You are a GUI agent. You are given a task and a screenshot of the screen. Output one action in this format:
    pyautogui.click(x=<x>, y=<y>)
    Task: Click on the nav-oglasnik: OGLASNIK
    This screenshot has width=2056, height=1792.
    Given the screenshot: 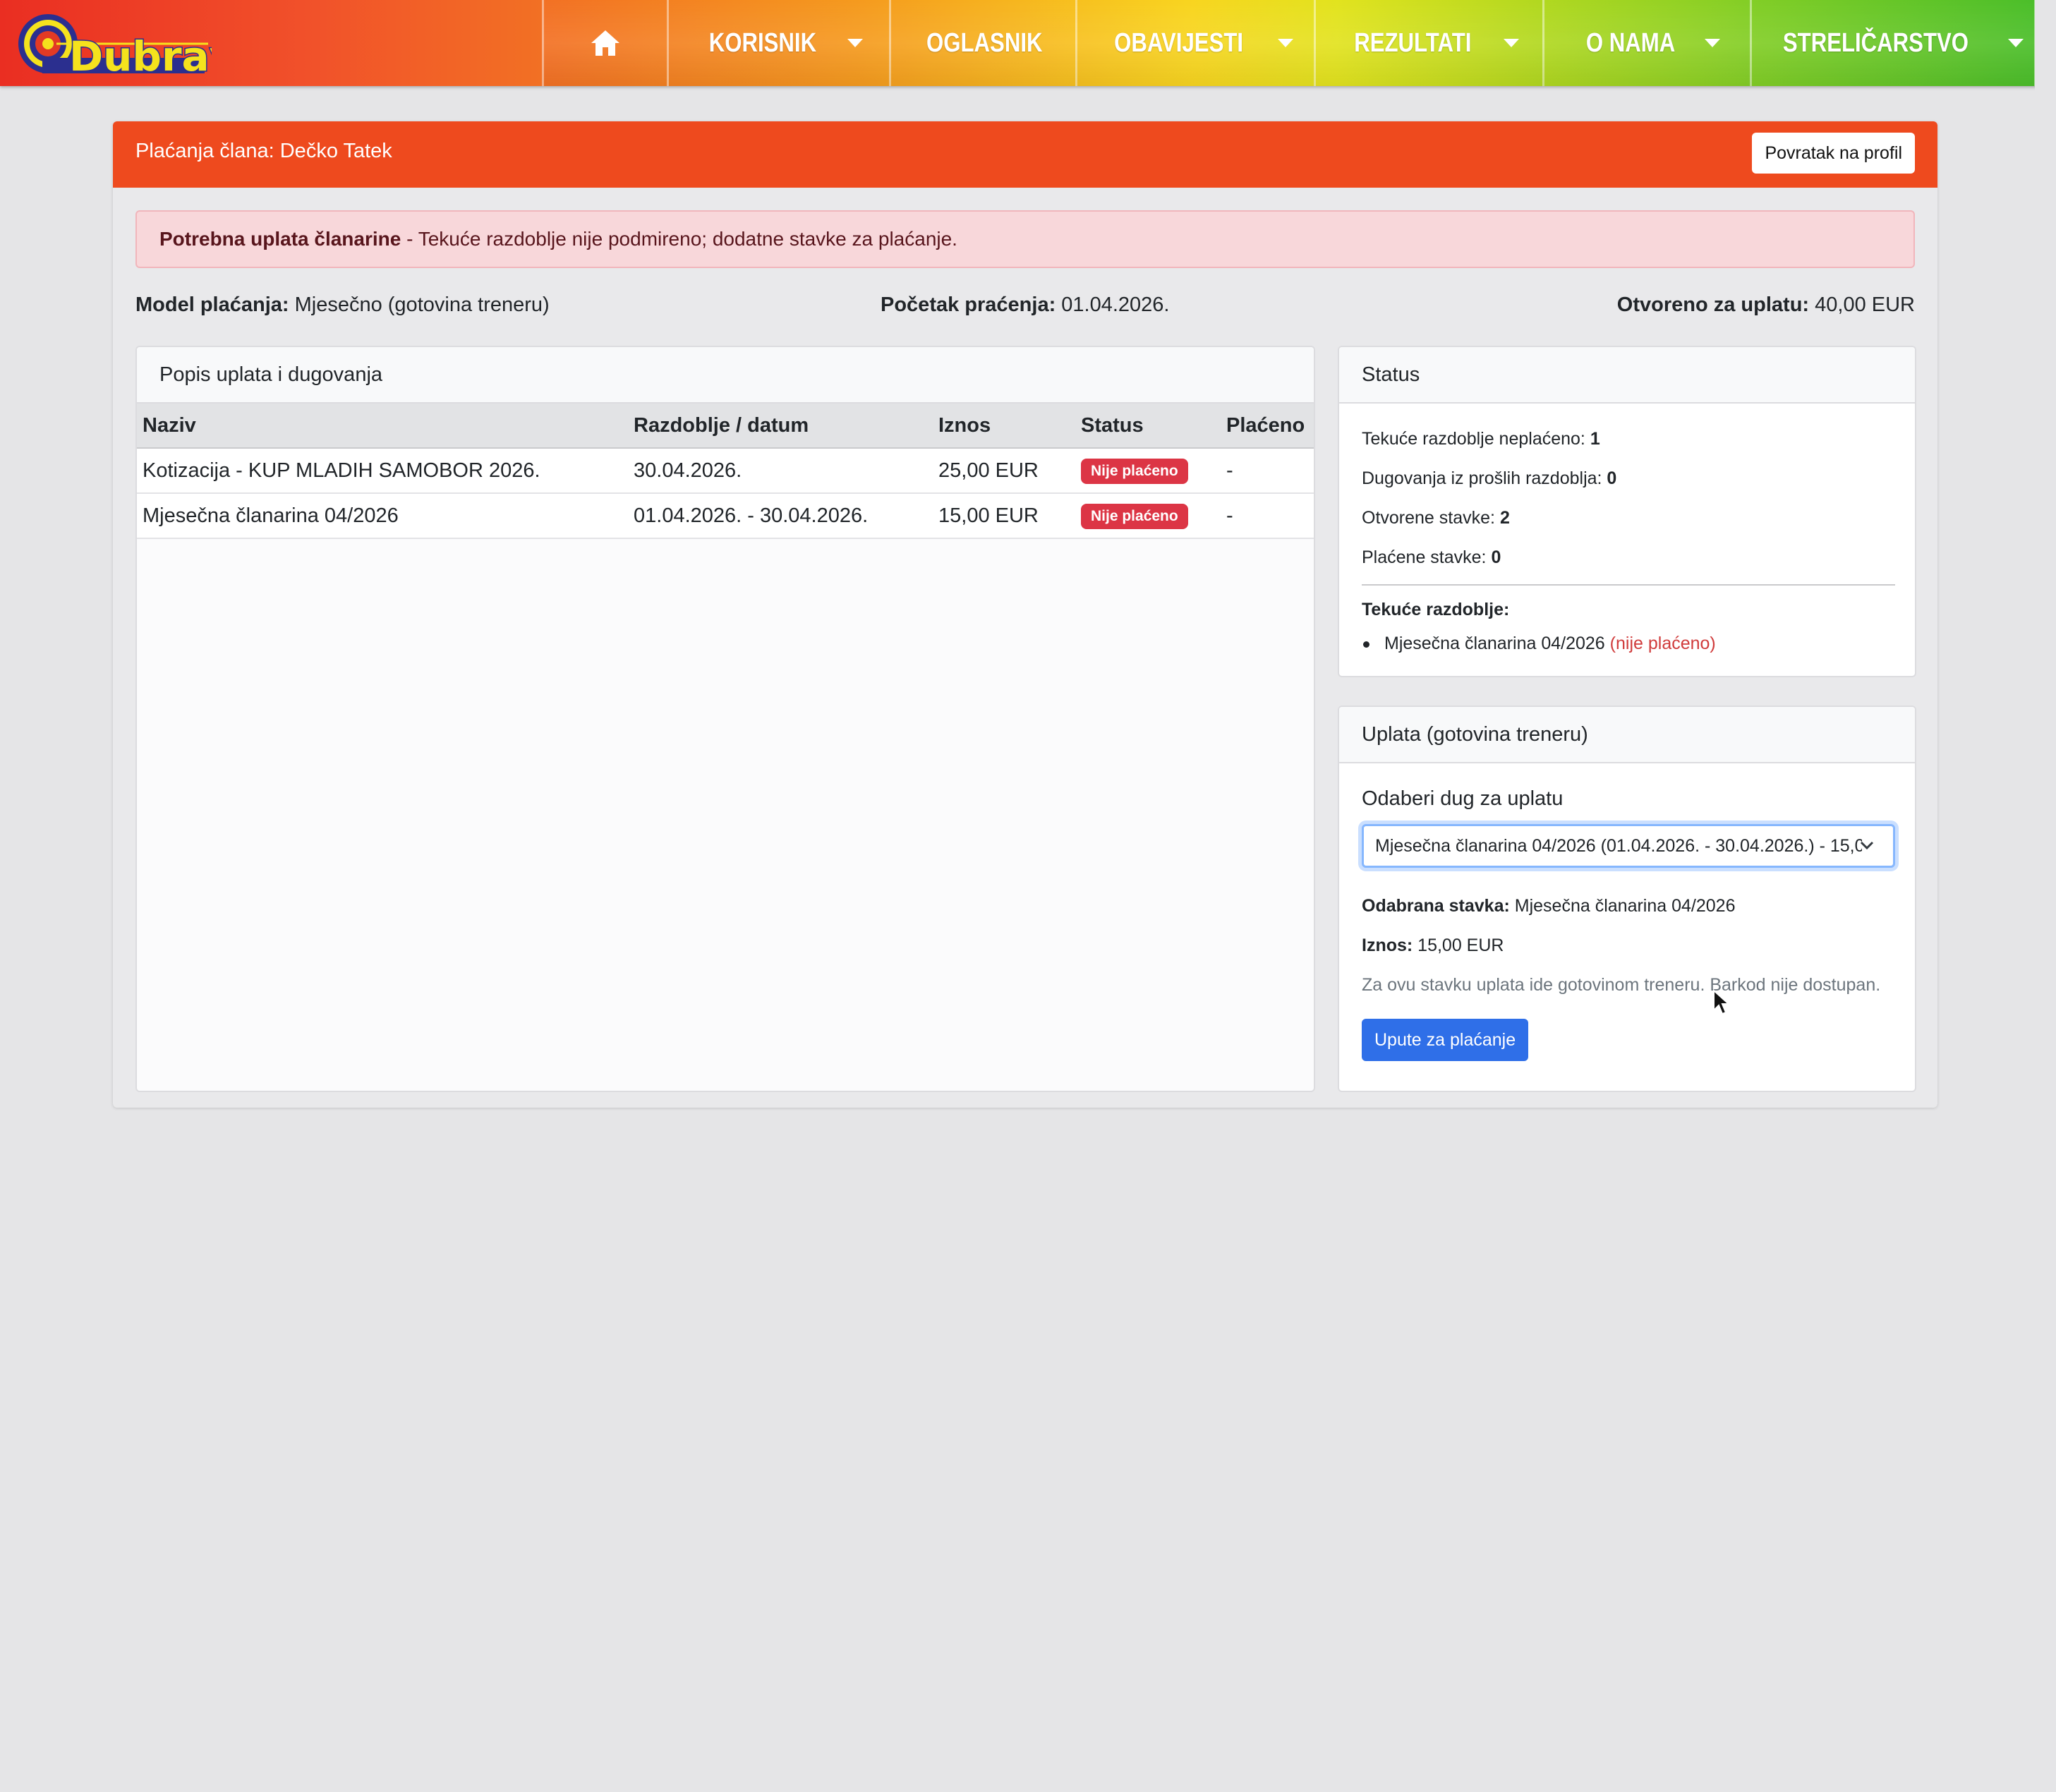 What is the action you would take?
    pyautogui.click(x=983, y=43)
    